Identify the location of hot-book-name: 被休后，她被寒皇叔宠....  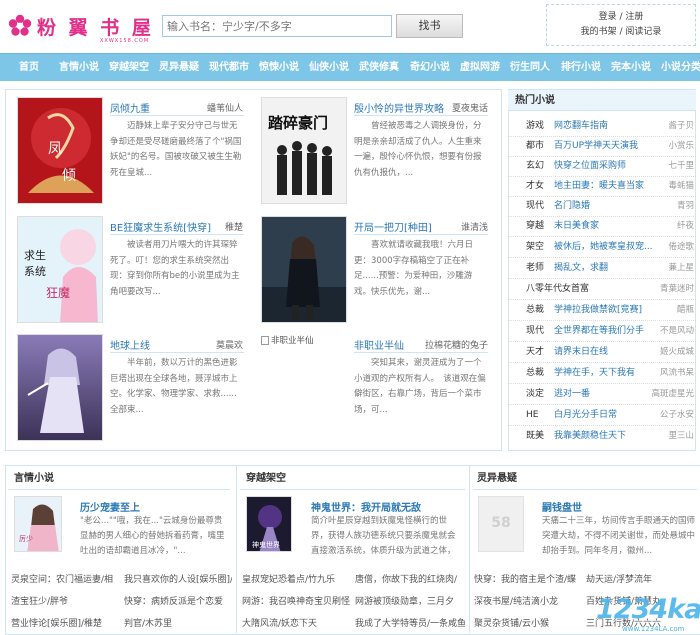
(603, 247).